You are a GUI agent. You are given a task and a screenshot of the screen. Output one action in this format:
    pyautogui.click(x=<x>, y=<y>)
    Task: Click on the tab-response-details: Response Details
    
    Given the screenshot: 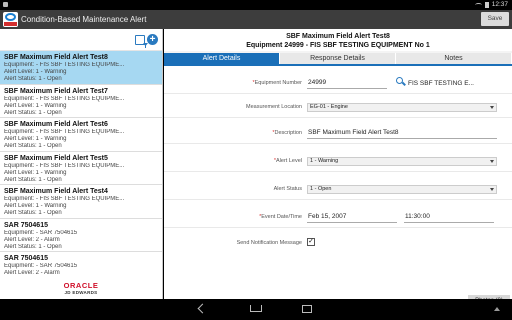 What is the action you would take?
    pyautogui.click(x=338, y=58)
    